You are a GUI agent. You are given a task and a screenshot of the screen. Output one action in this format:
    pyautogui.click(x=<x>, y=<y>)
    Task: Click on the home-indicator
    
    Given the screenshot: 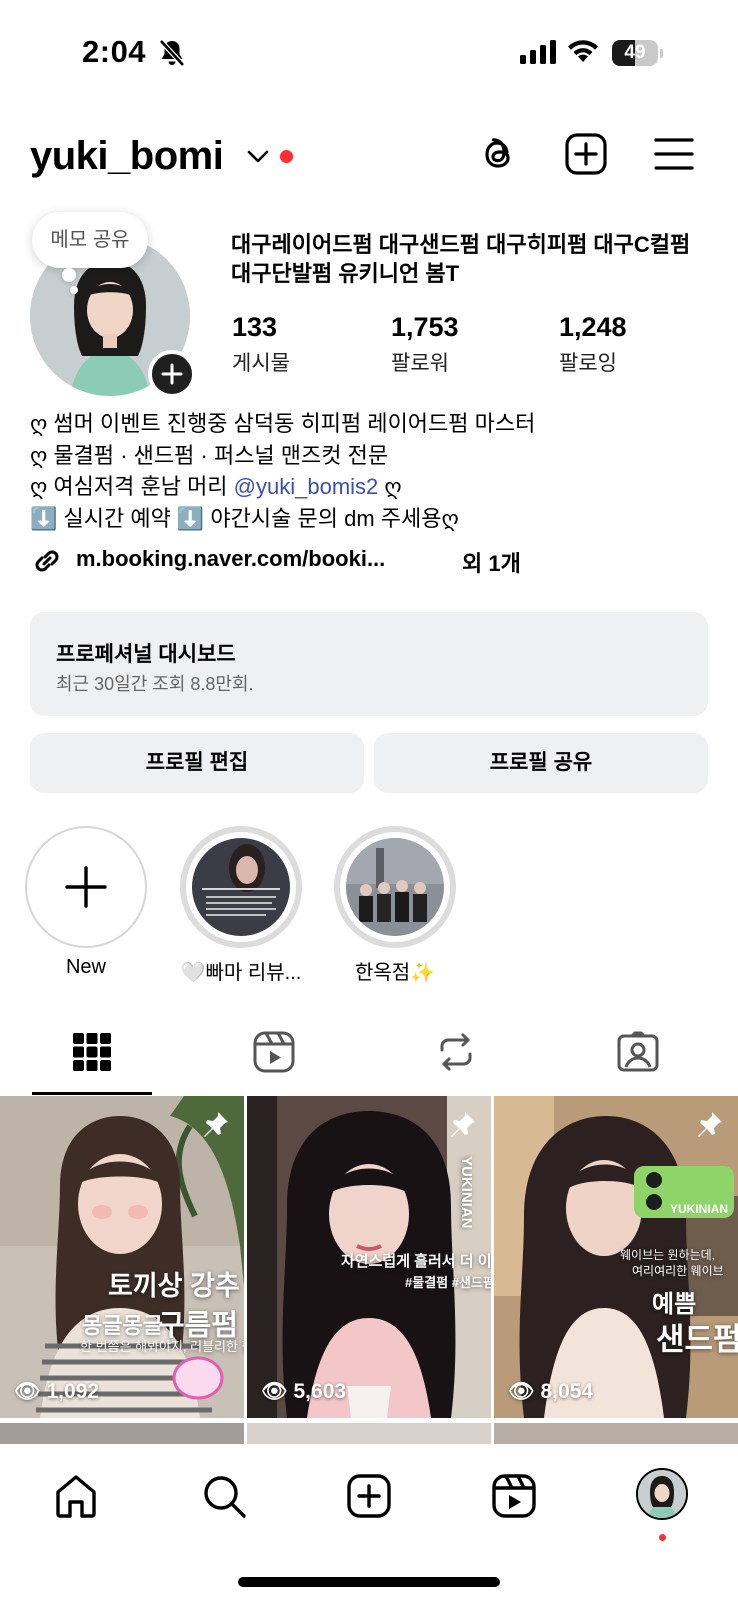 What is the action you would take?
    pyautogui.click(x=369, y=1582)
    